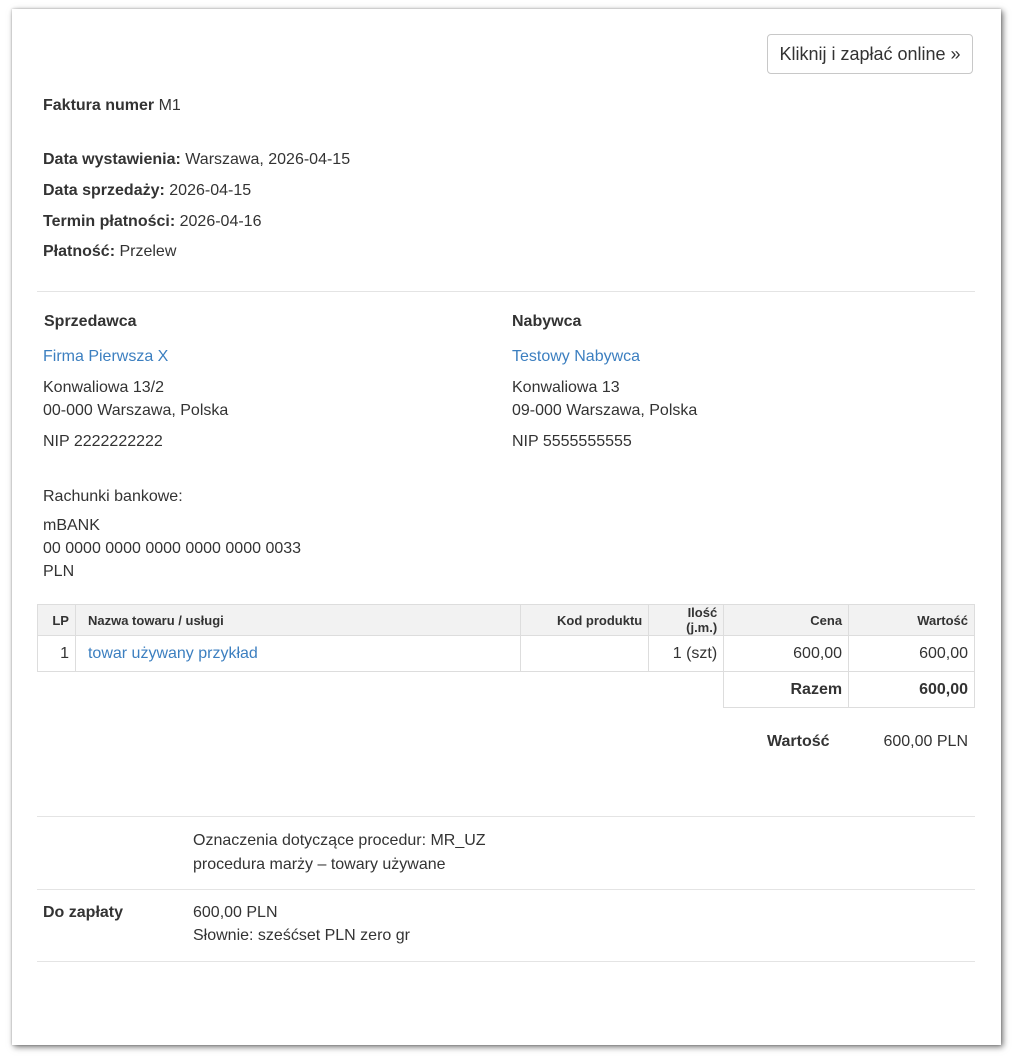 The width and height of the screenshot is (1012, 1057). Describe the element at coordinates (113, 496) in the screenshot. I see `bank-accounts-label: Rachunki bankowe:` at that location.